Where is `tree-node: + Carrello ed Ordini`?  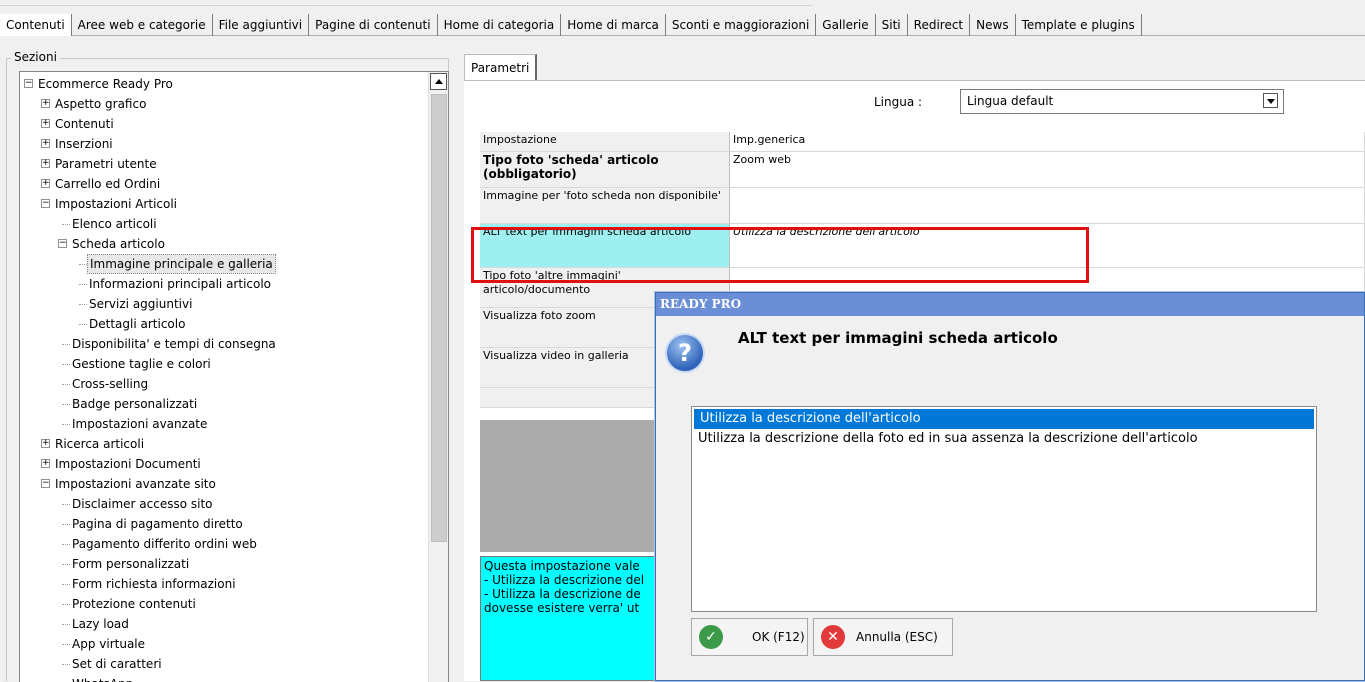
tree-node: + Carrello ed Ordini is located at coordinates (224, 184).